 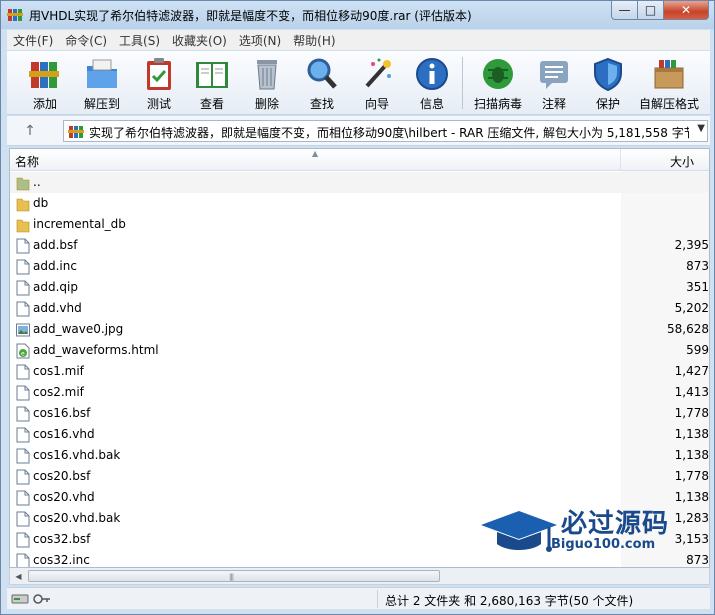 I want to click on file-name: cos32.bsf, so click(x=62, y=539).